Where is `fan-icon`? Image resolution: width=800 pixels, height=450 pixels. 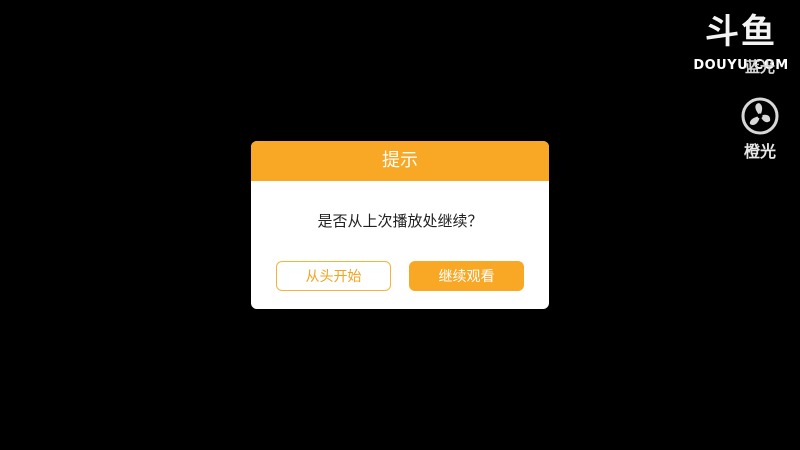 fan-icon is located at coordinates (760, 116).